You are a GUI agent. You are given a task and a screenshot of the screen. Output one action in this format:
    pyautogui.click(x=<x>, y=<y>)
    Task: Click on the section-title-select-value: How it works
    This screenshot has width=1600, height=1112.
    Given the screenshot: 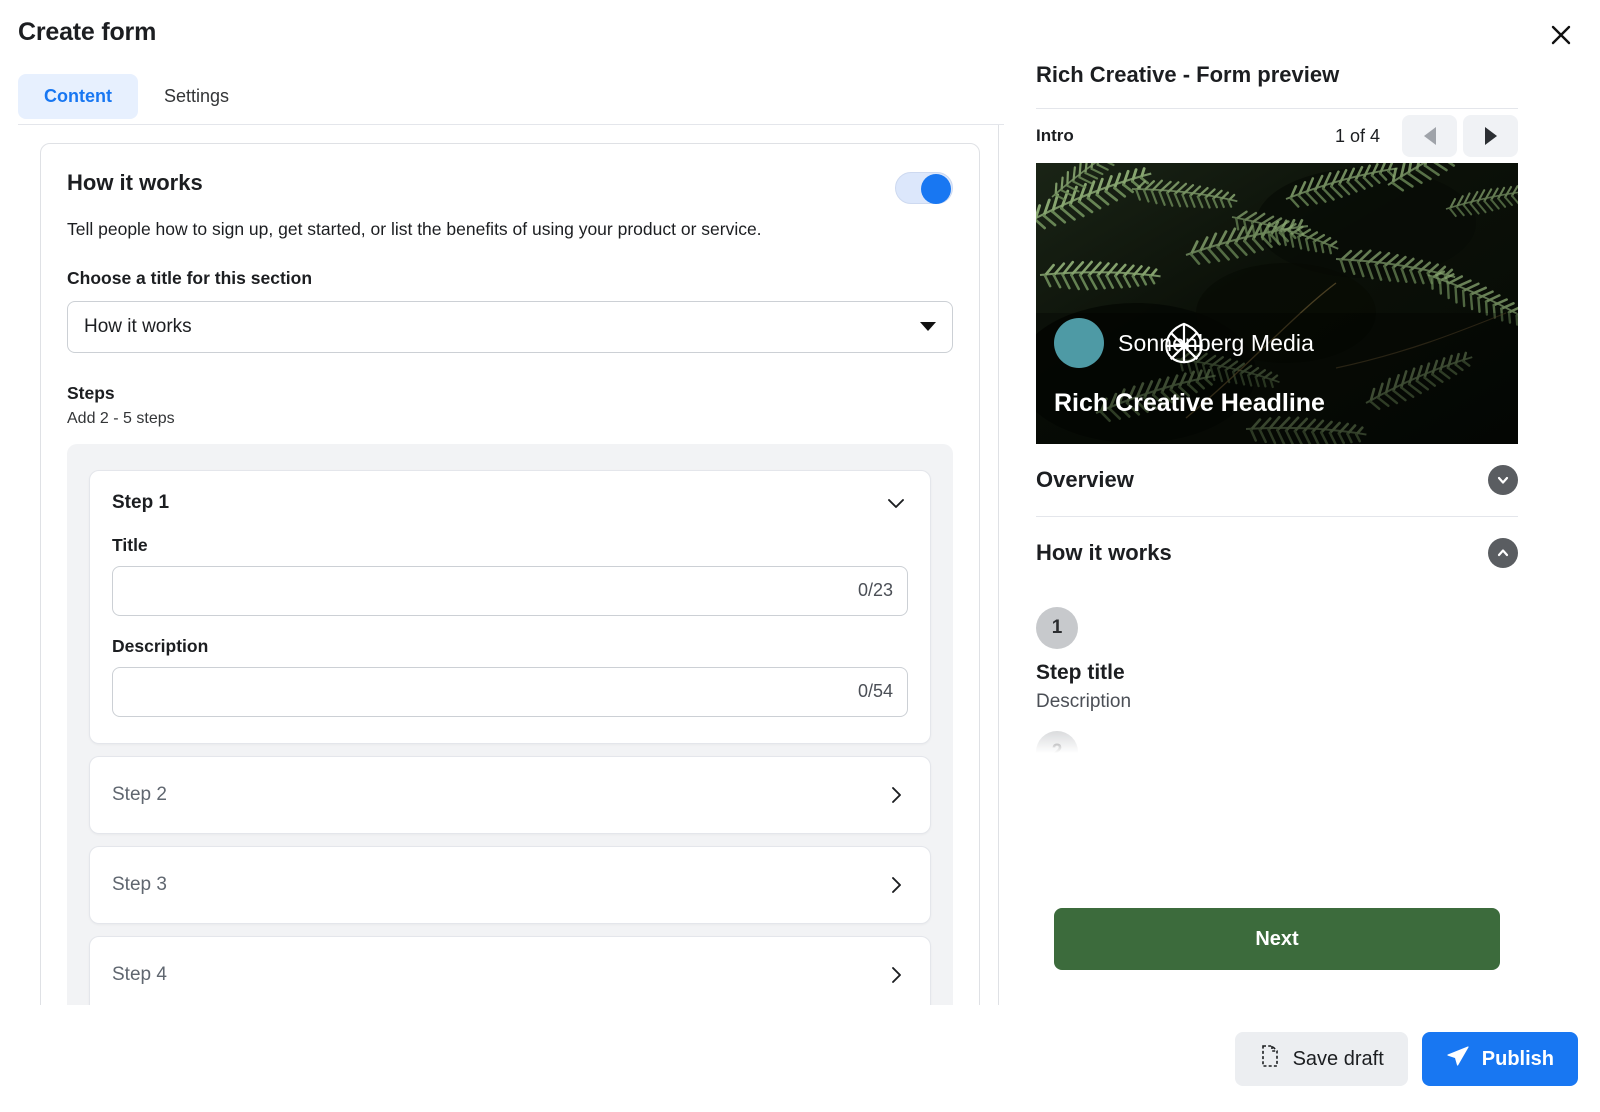 What is the action you would take?
    pyautogui.click(x=138, y=326)
    